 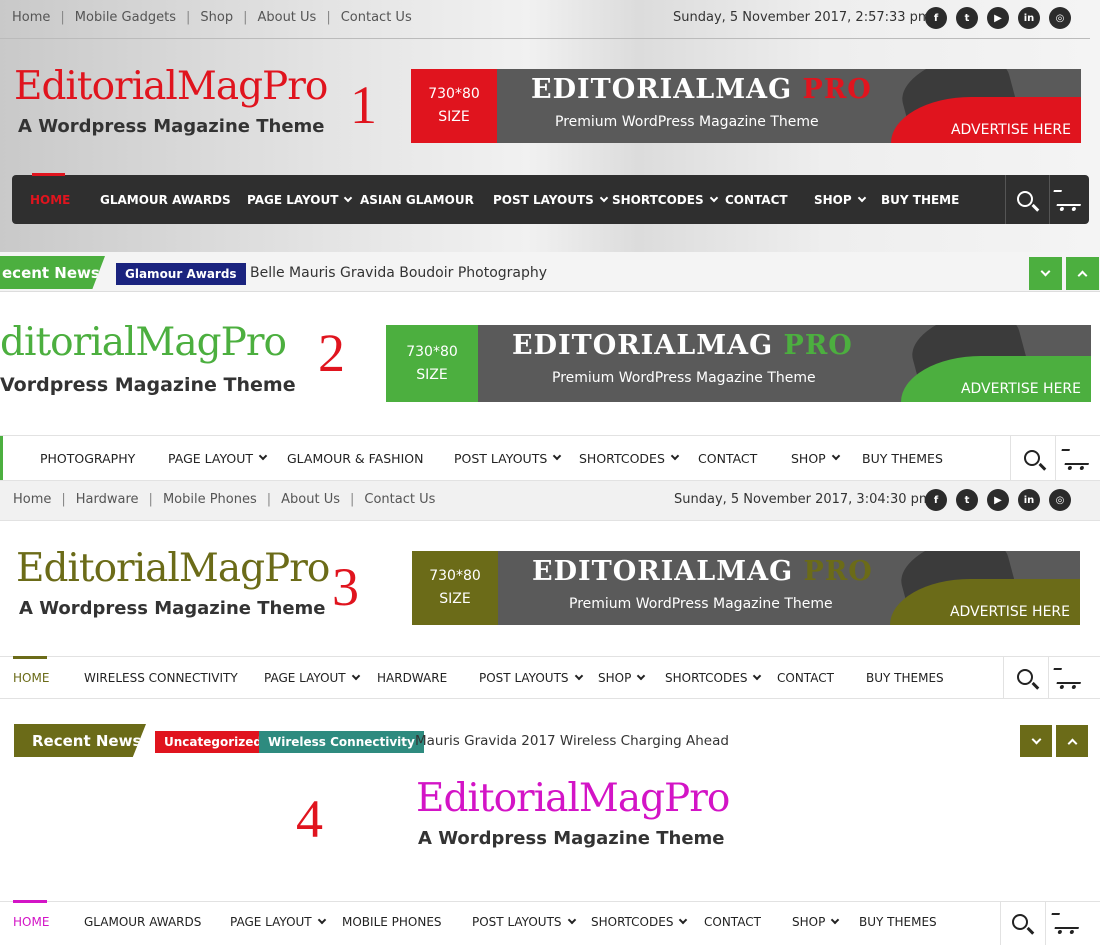 I want to click on cart-icon, so click(x=1068, y=922).